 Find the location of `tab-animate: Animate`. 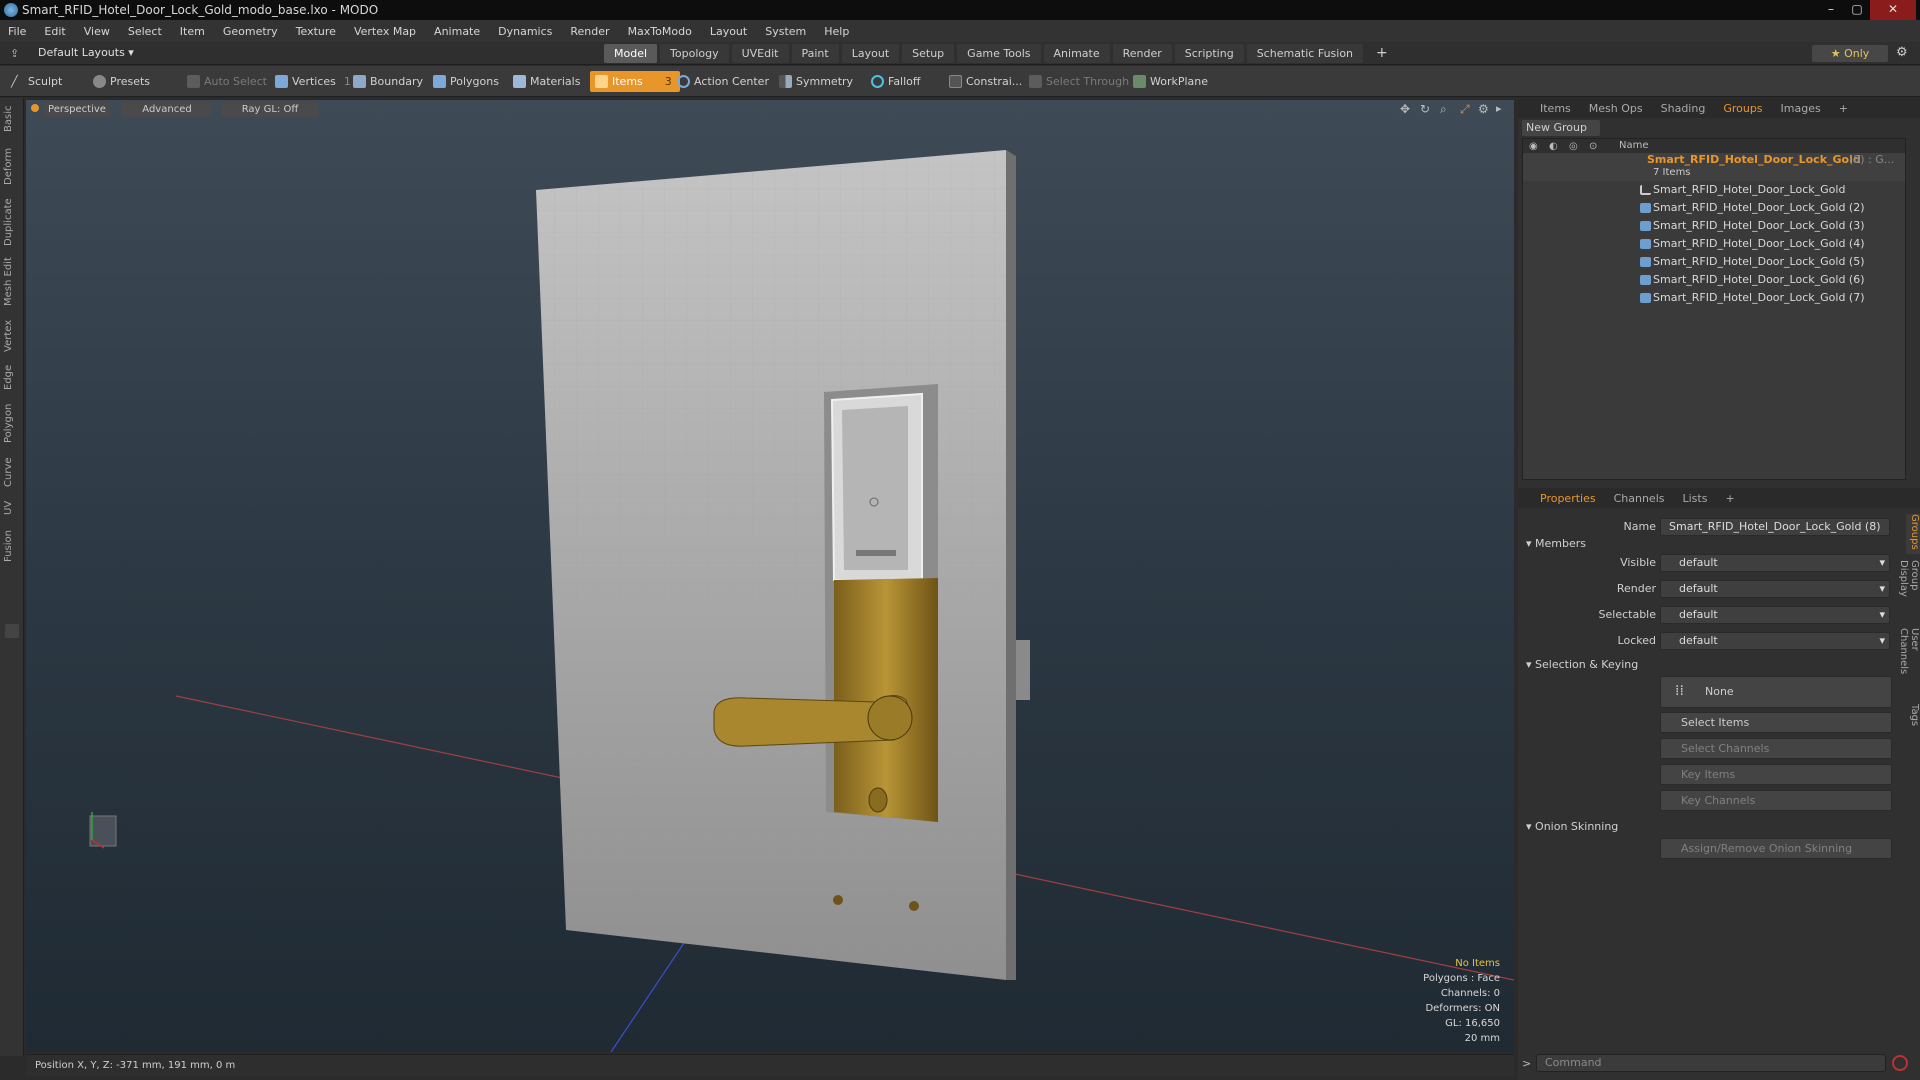

tab-animate: Animate is located at coordinates (1076, 53).